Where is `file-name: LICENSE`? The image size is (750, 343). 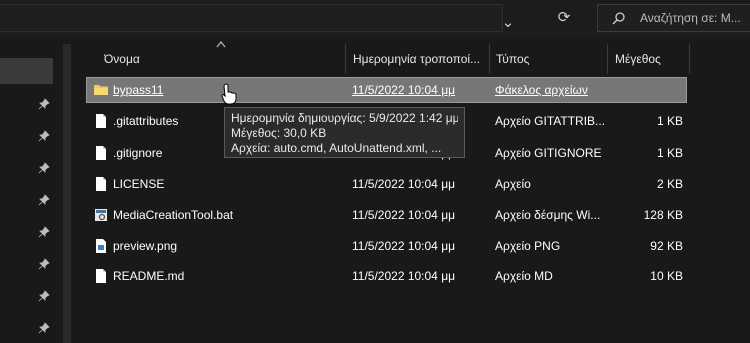
file-name: LICENSE is located at coordinates (139, 184).